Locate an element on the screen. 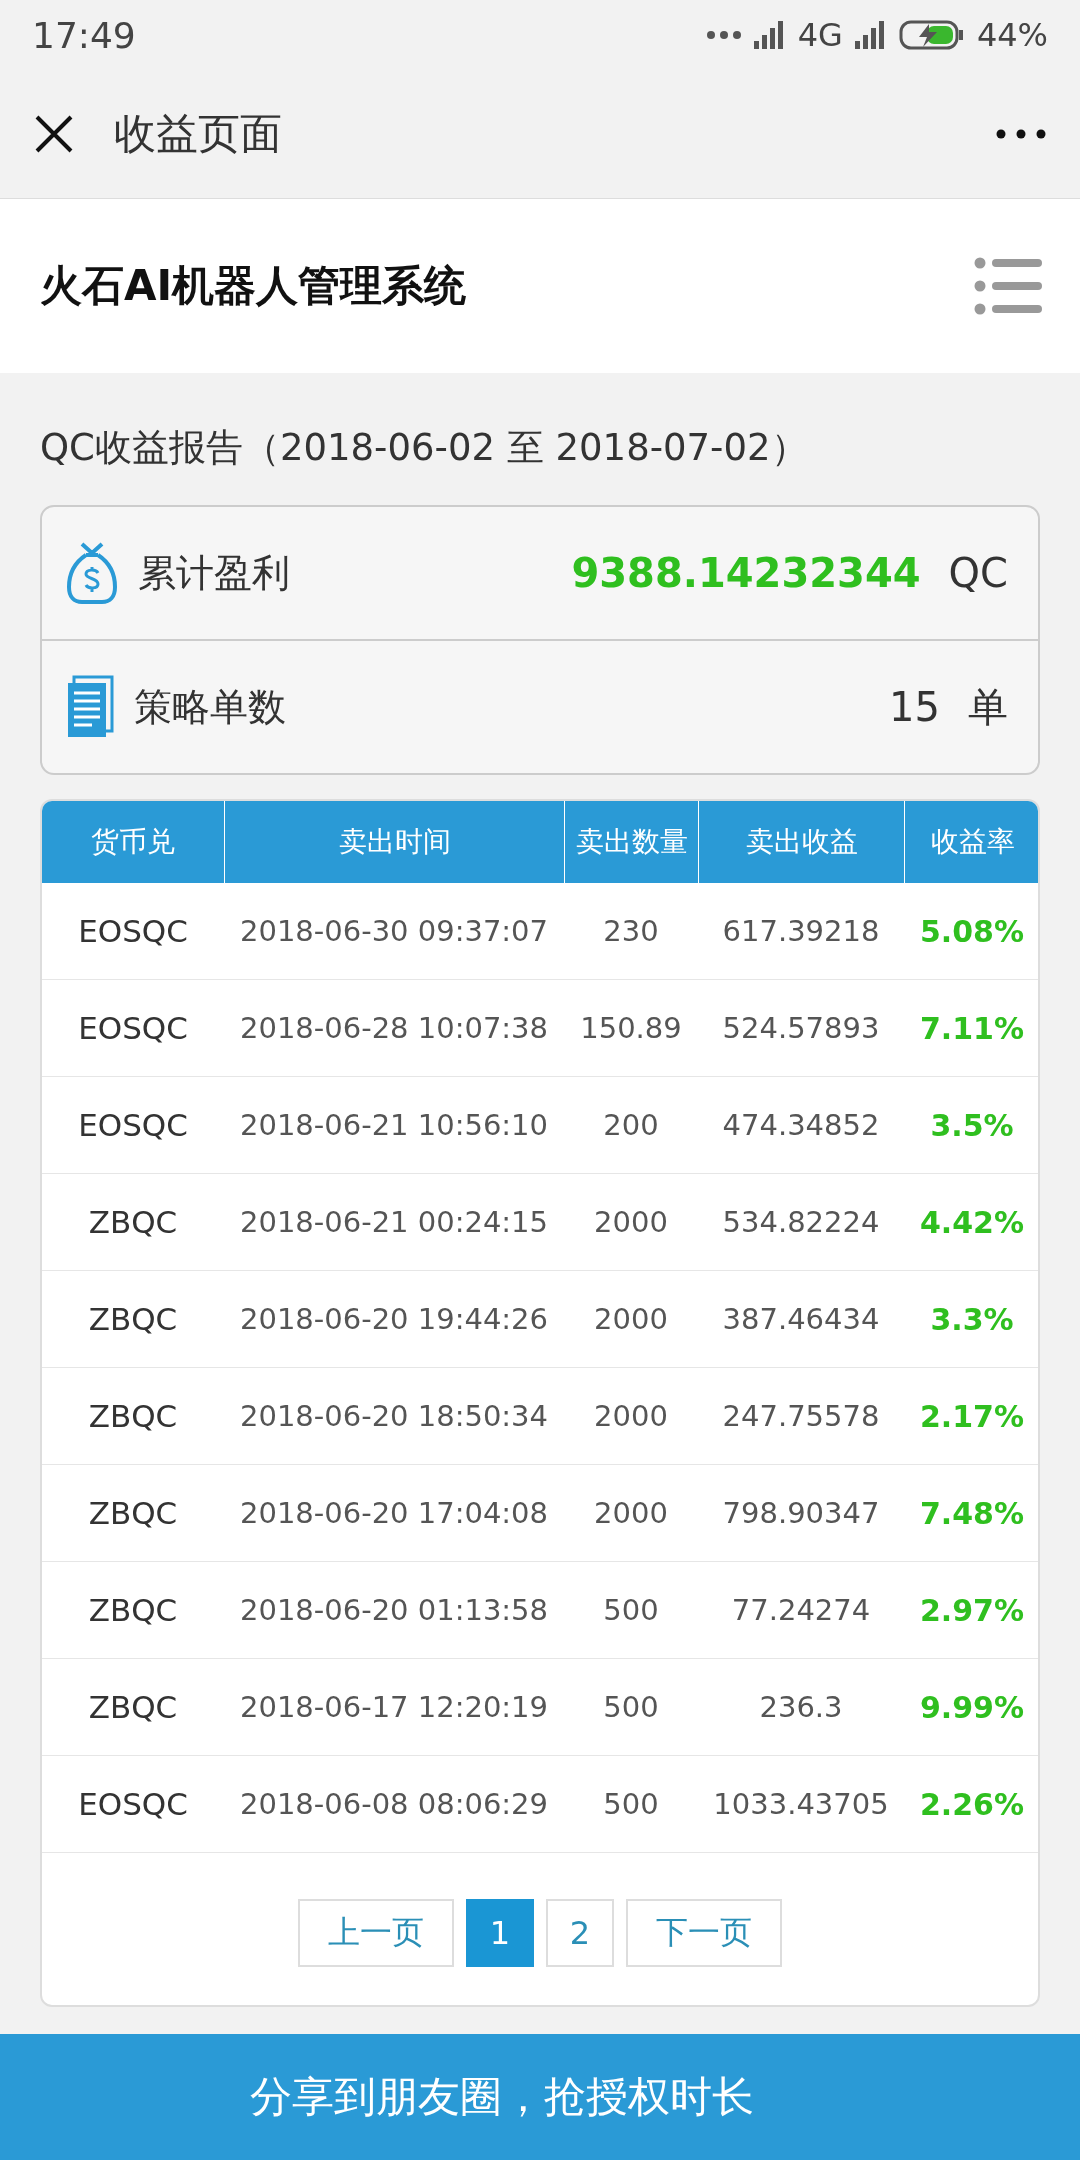 The image size is (1080, 2160). money-bag-icon is located at coordinates (92, 573).